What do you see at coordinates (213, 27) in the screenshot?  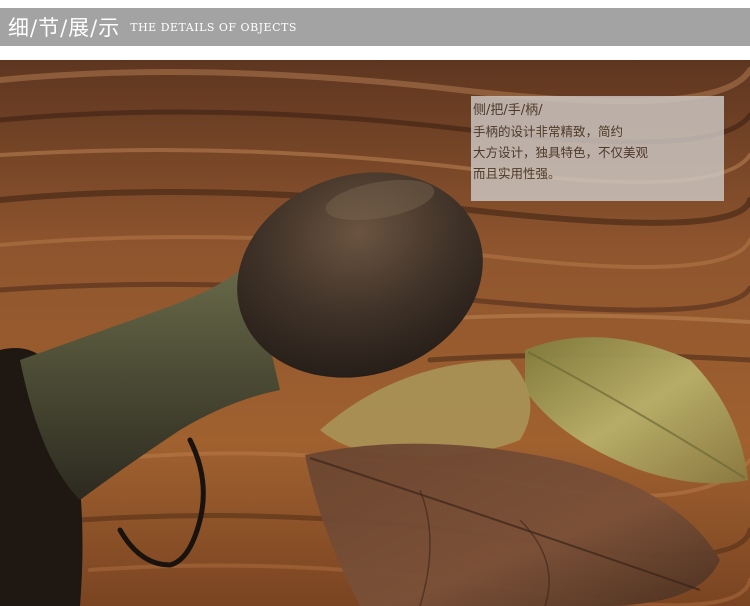 I see `section-title-en: THE DETAILS OF OBJECTS` at bounding box center [213, 27].